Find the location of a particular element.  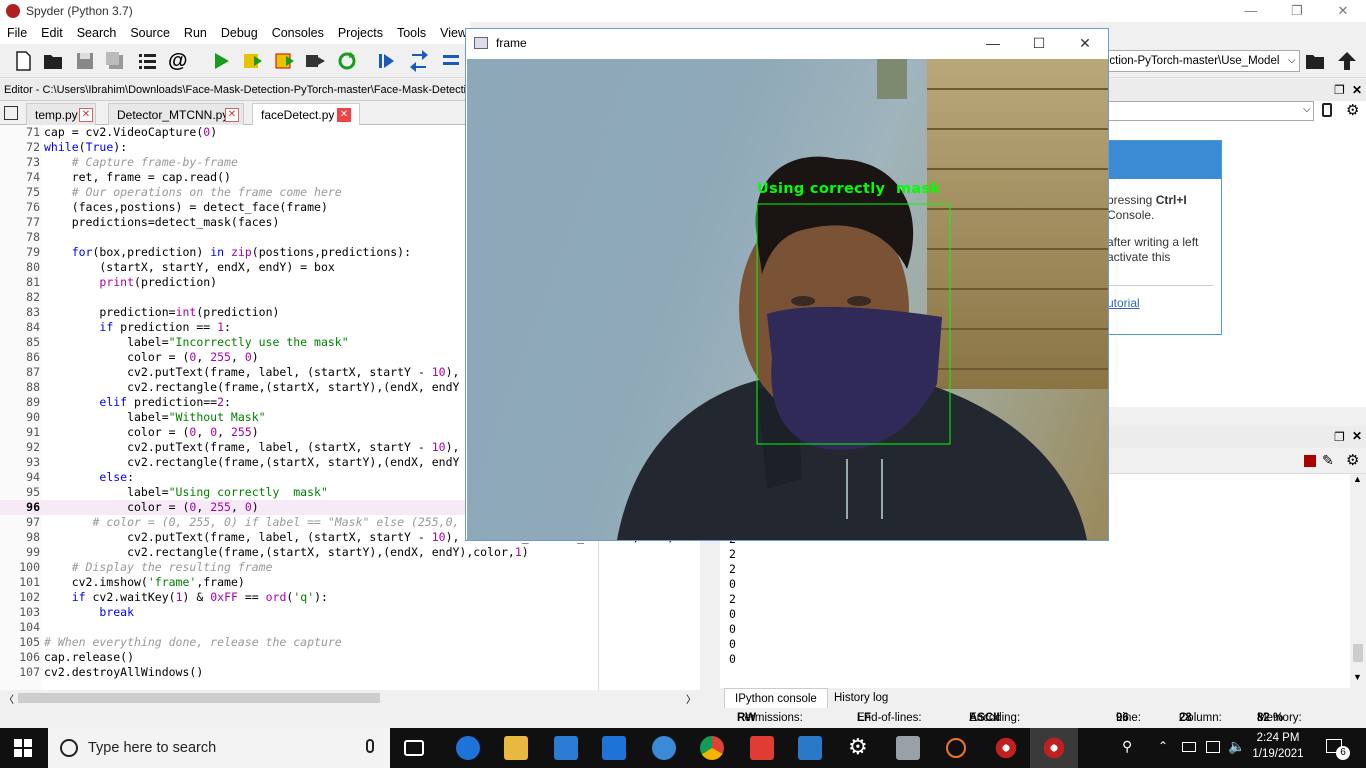

app-swirl-icon is located at coordinates (664, 748).